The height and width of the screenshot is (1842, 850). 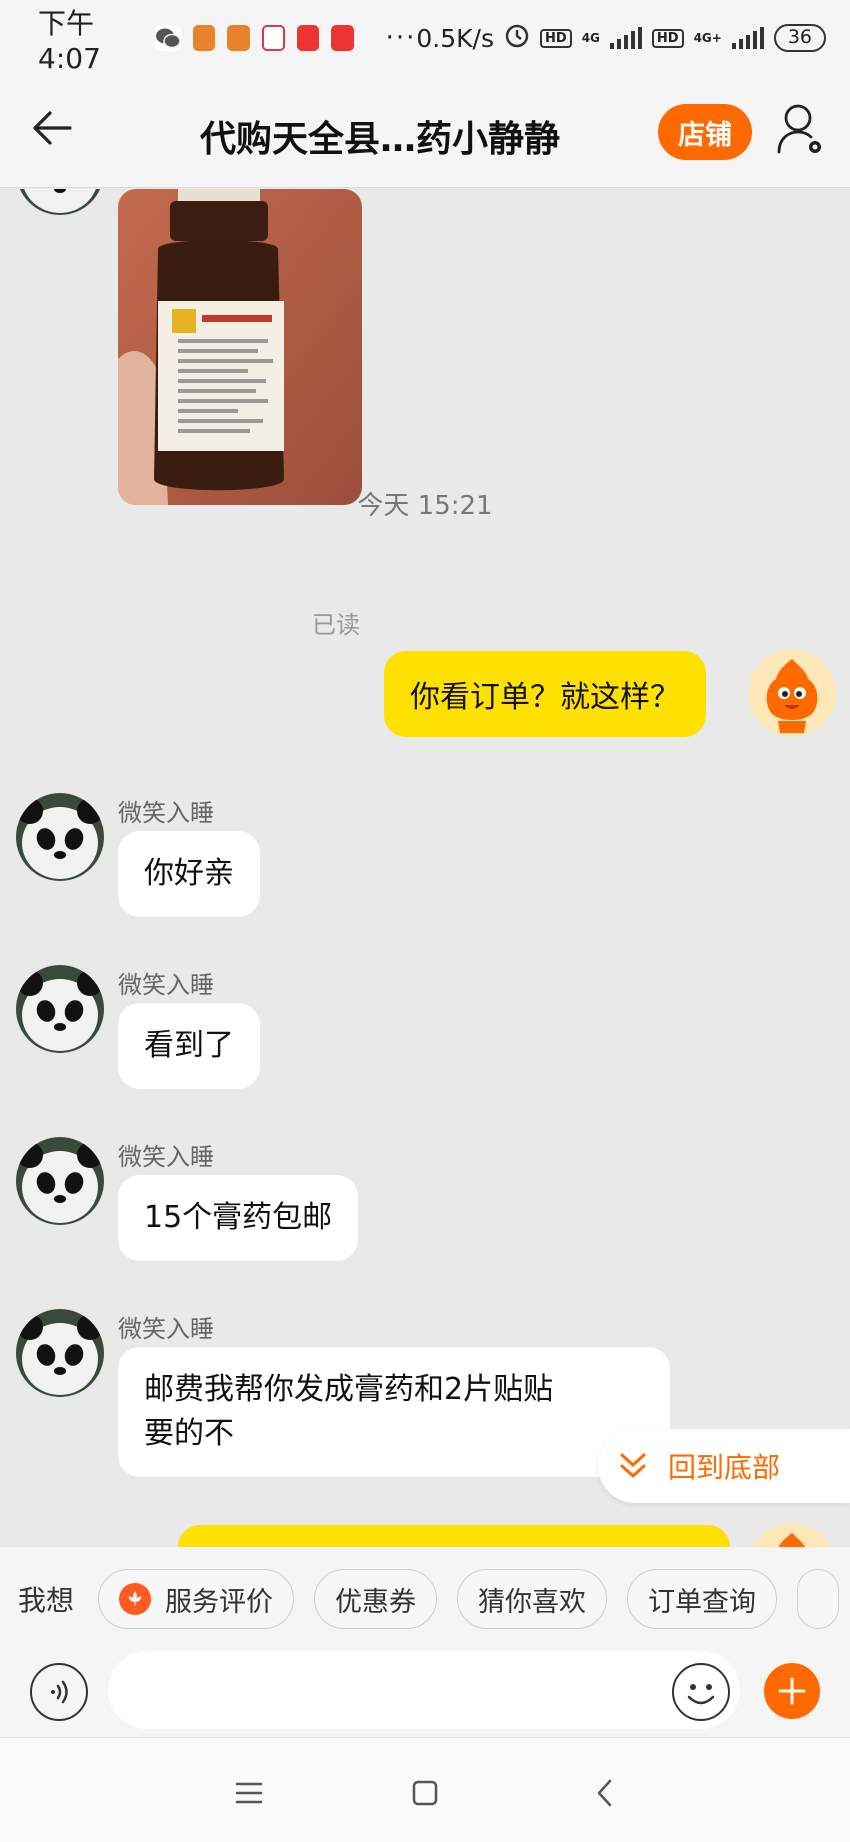 I want to click on game-app-icon, so click(x=204, y=38).